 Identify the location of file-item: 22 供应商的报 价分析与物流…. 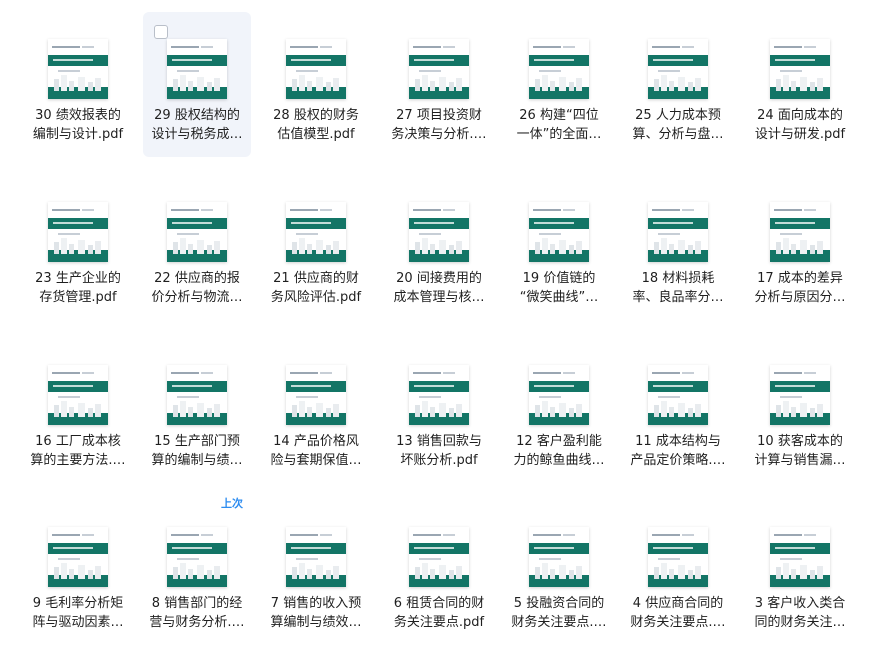
(197, 247).